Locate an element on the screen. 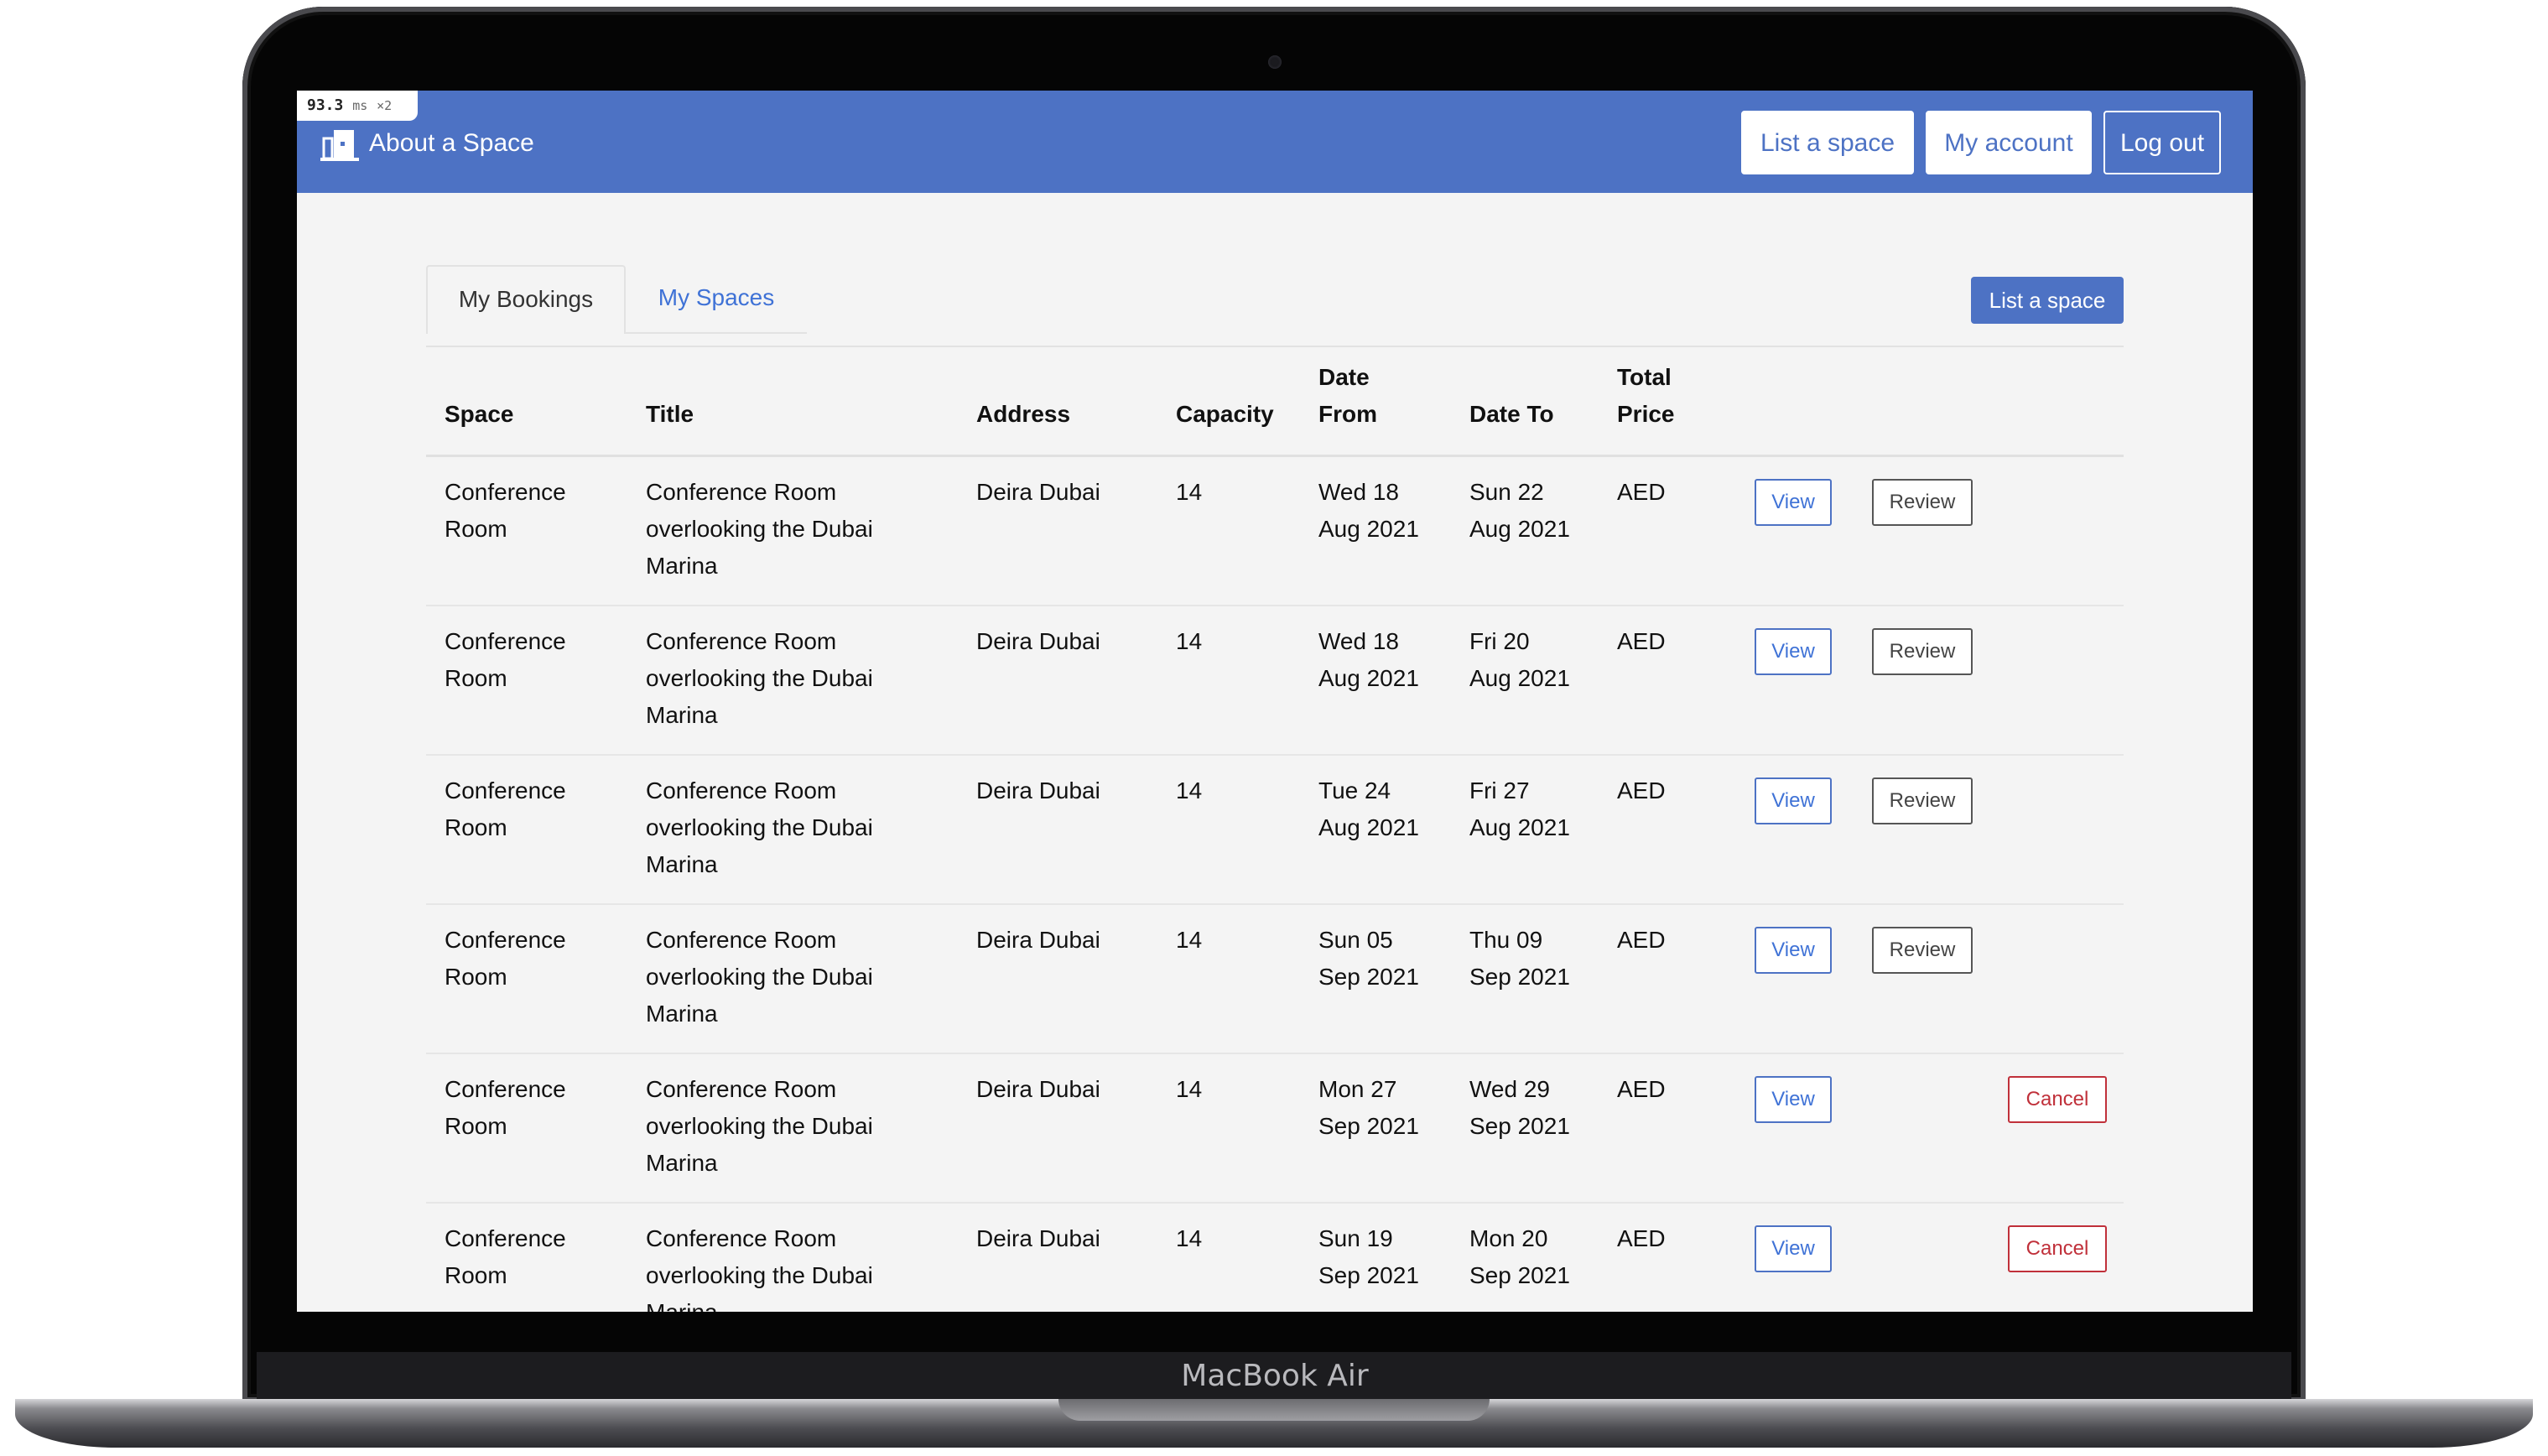 This screenshot has height=1456, width=2548. tabs: My Bookings My Spaces is located at coordinates (1275, 306).